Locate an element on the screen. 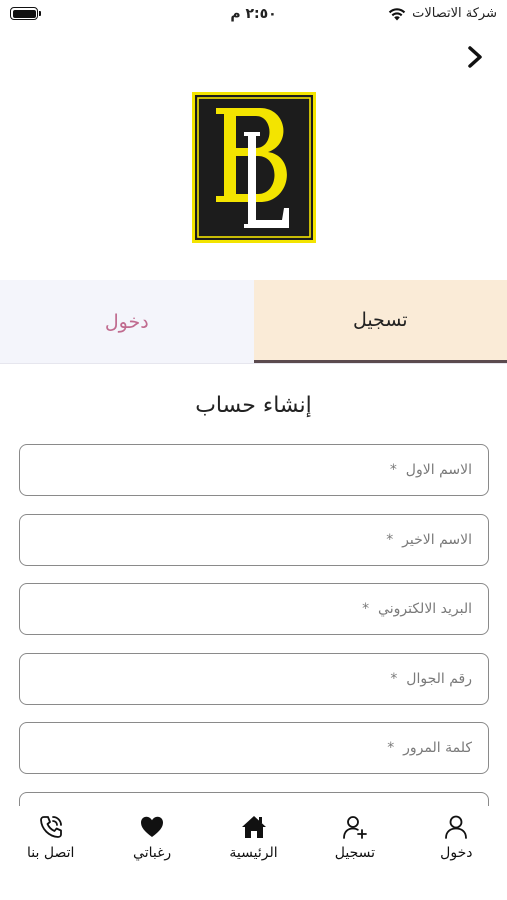  nav-label-login: دخول is located at coordinates (456, 853).